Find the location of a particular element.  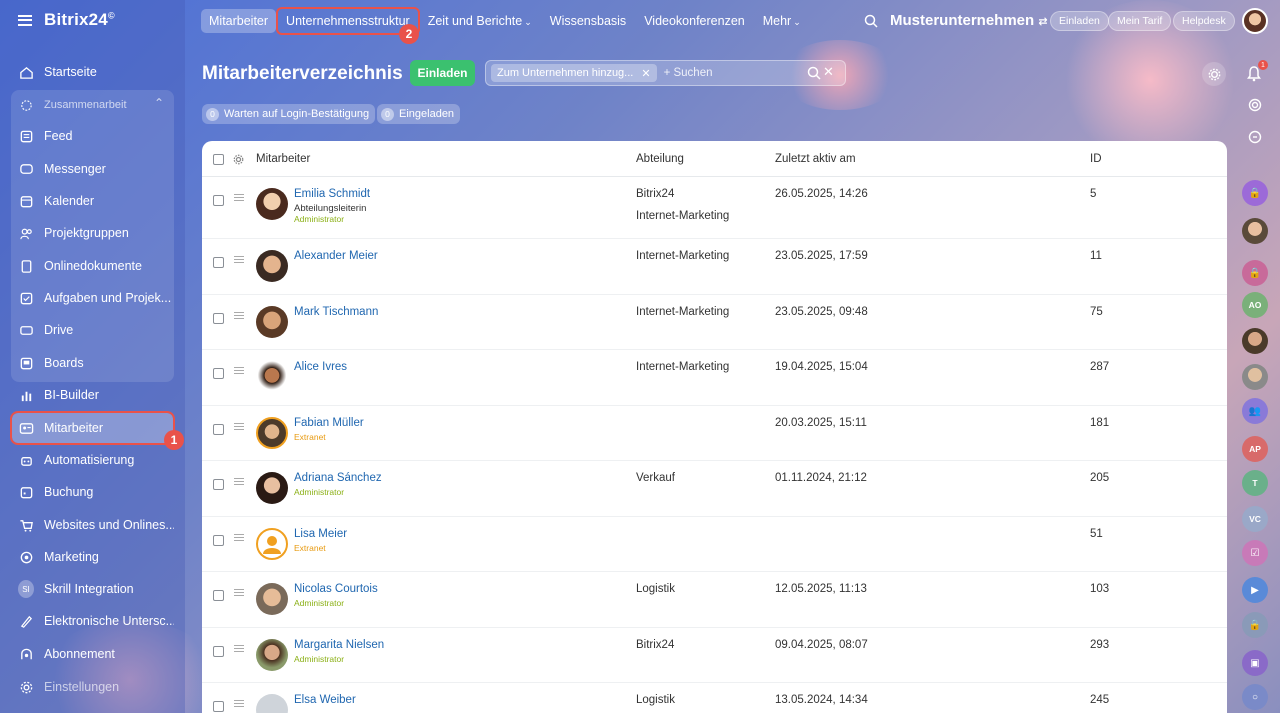

tab-wissensbasis: Wissensbasis is located at coordinates (588, 21).